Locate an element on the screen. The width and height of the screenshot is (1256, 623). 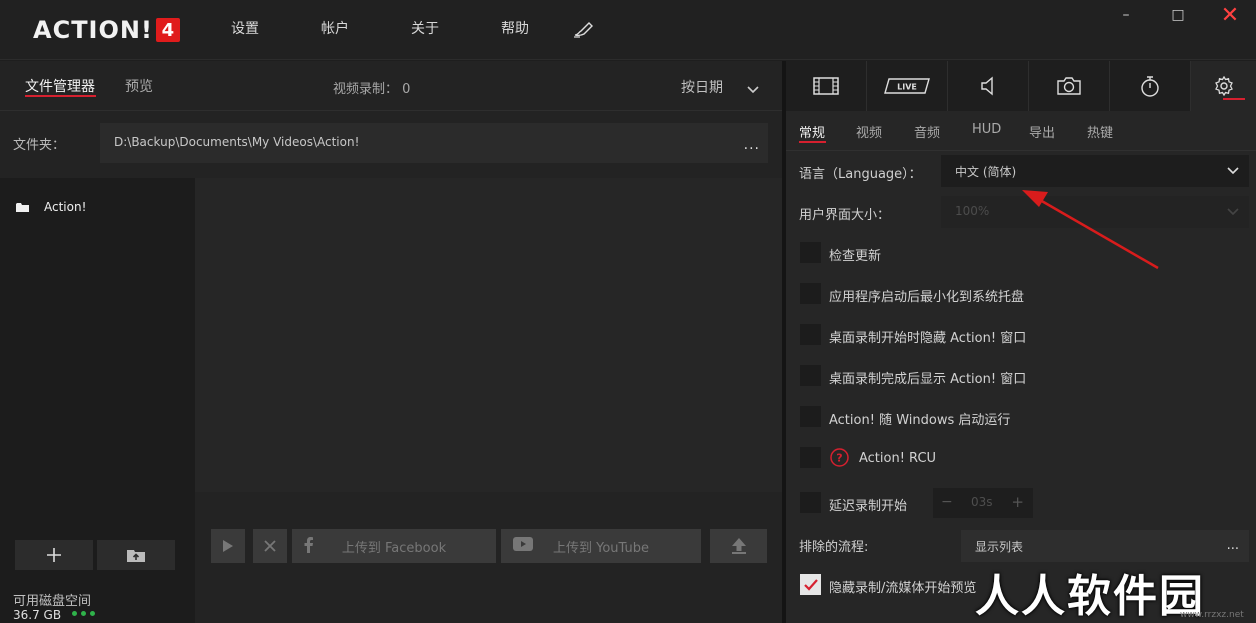
maximize-button: □ is located at coordinates (1178, 15).